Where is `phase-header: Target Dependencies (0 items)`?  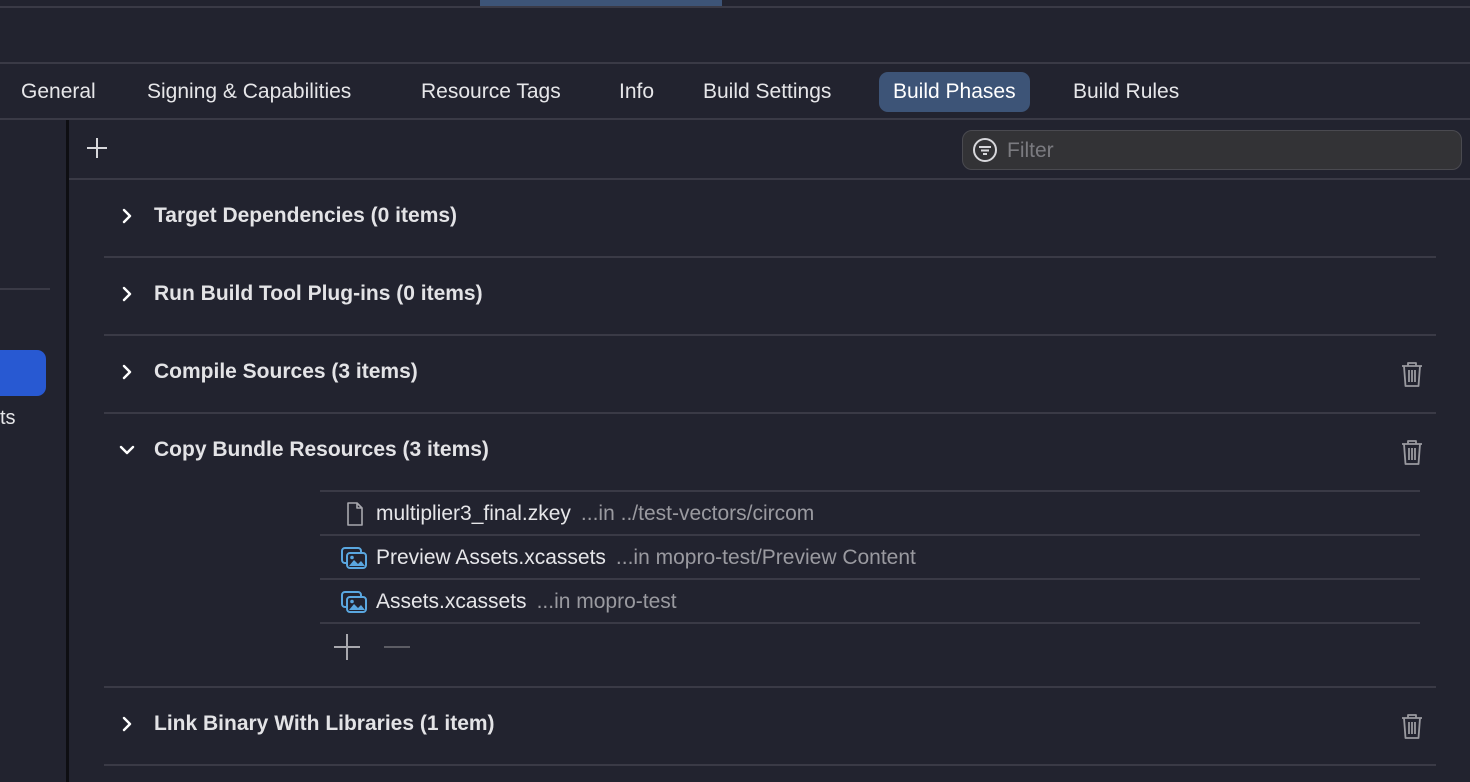 phase-header: Target Dependencies (0 items) is located at coordinates (770, 218).